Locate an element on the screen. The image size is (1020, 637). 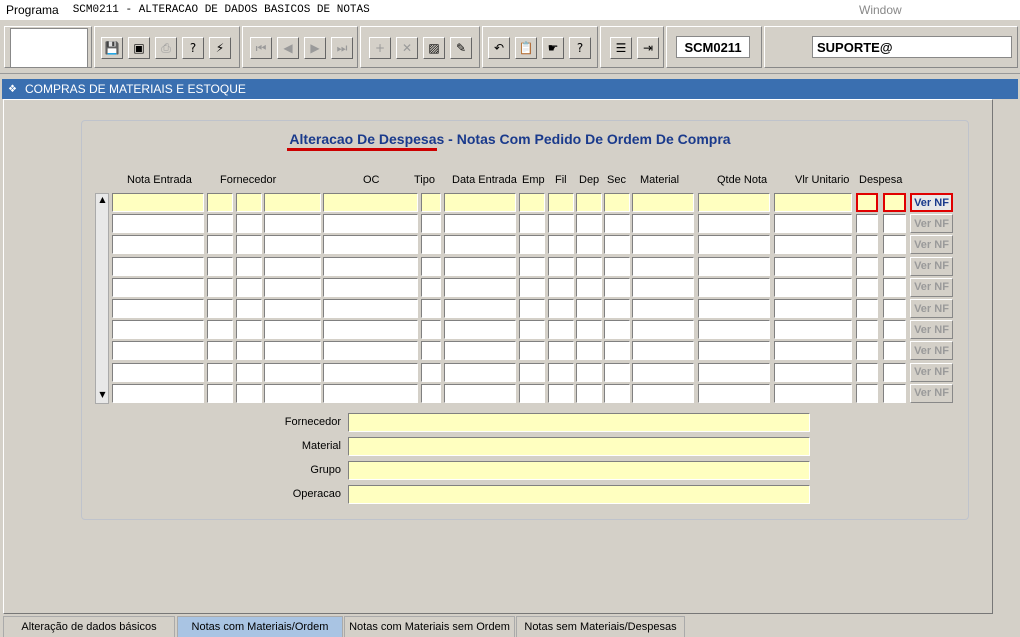
menu-window: Window is located at coordinates (880, 10).